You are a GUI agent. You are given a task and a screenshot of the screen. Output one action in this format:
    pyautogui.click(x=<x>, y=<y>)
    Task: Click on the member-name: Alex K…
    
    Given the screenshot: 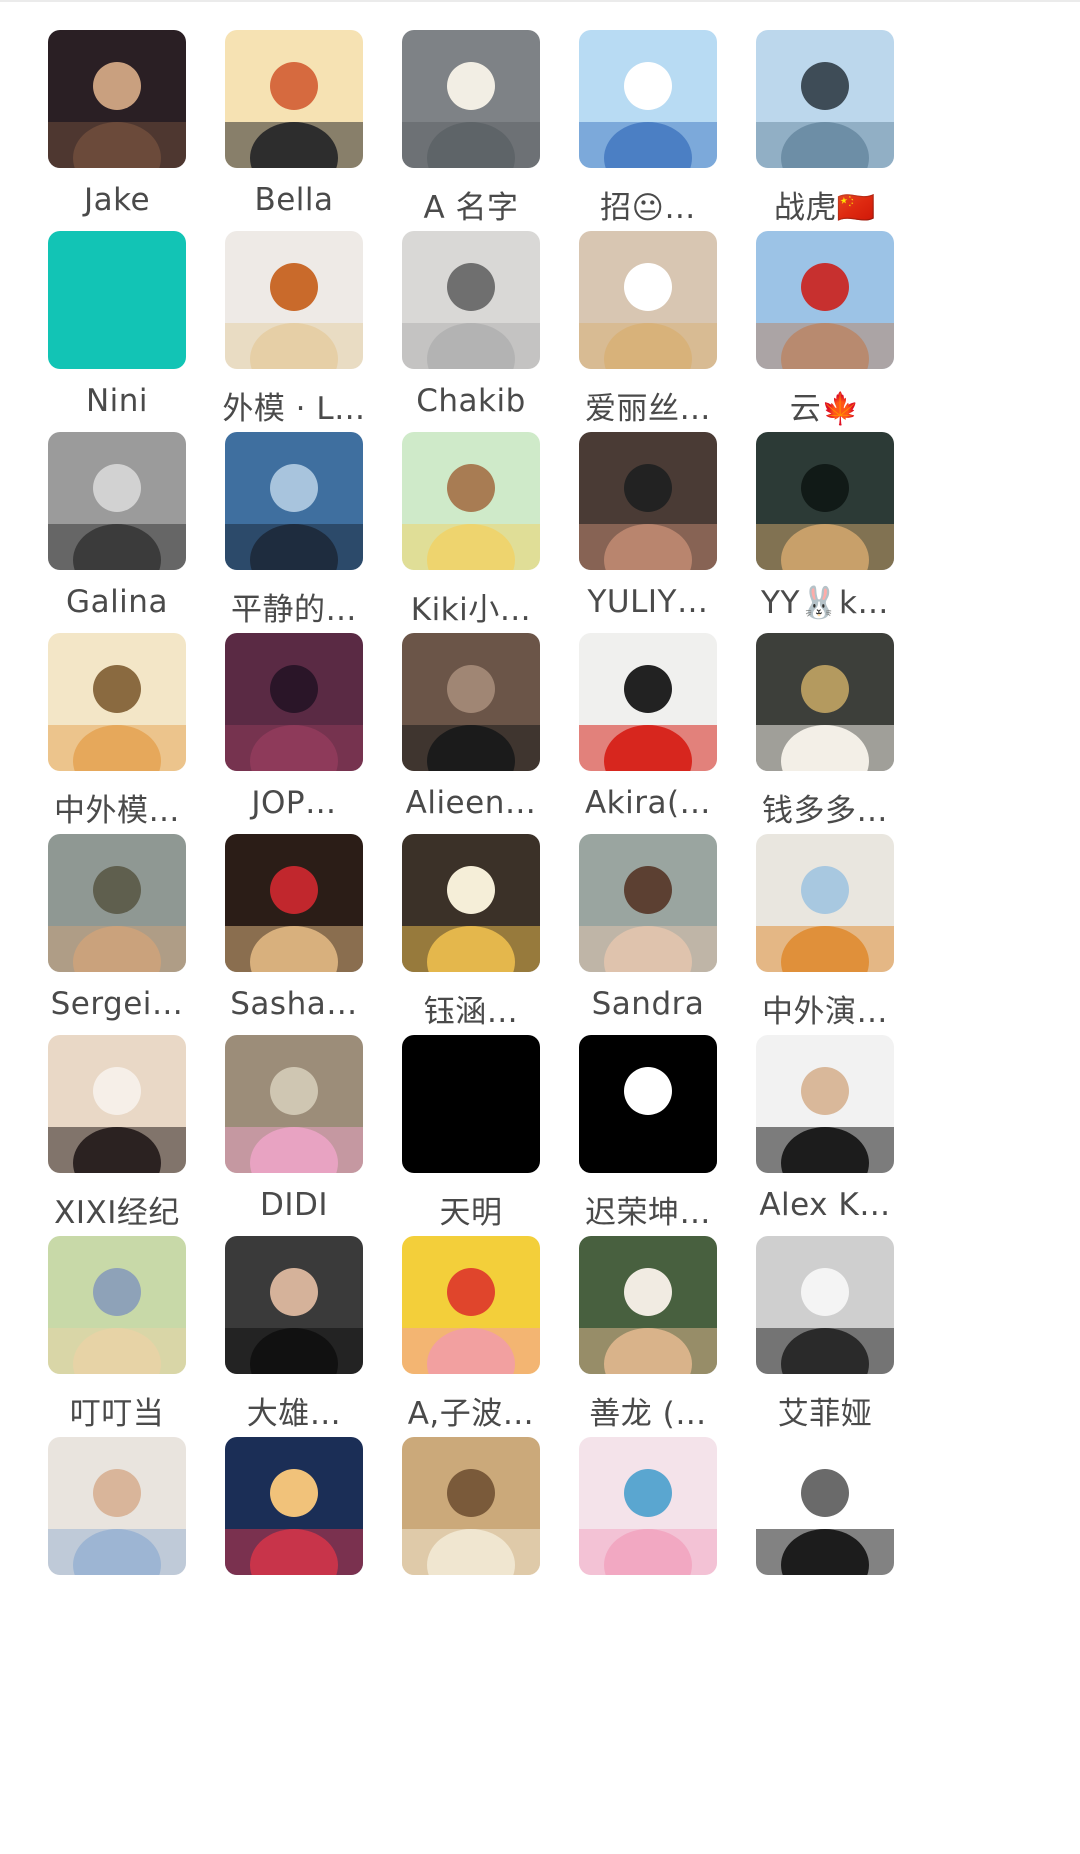 What is the action you would take?
    pyautogui.click(x=825, y=1205)
    